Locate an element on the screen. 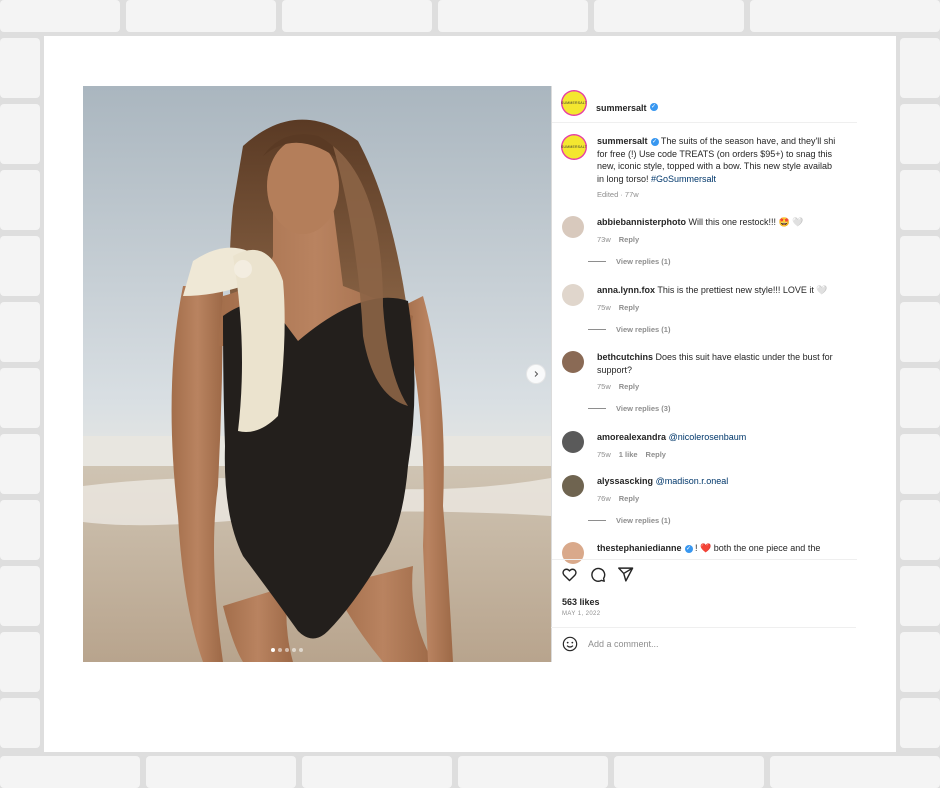  commenter-name: abbiebannisterphoto is located at coordinates (641, 222).